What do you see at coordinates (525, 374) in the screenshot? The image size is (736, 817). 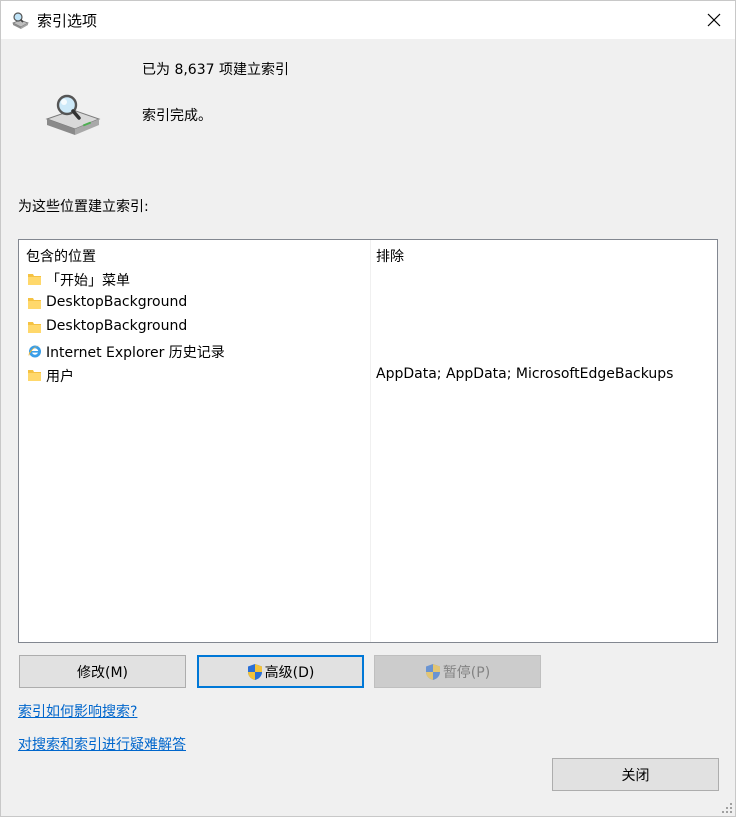 I see `location-excluded: AppData; AppData; MicrosoftEdgeBackups` at bounding box center [525, 374].